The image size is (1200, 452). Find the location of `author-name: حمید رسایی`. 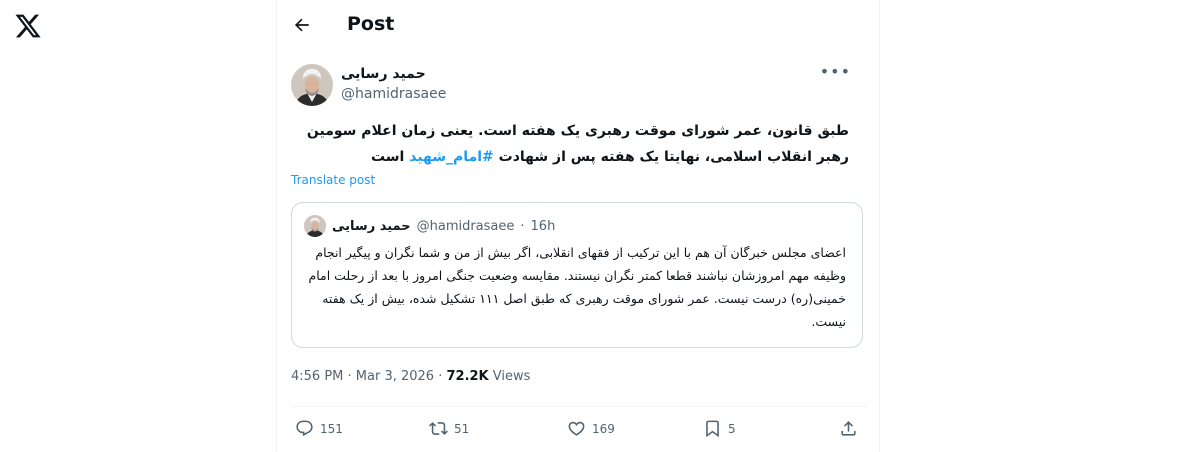

author-name: حمید رسایی is located at coordinates (383, 74).